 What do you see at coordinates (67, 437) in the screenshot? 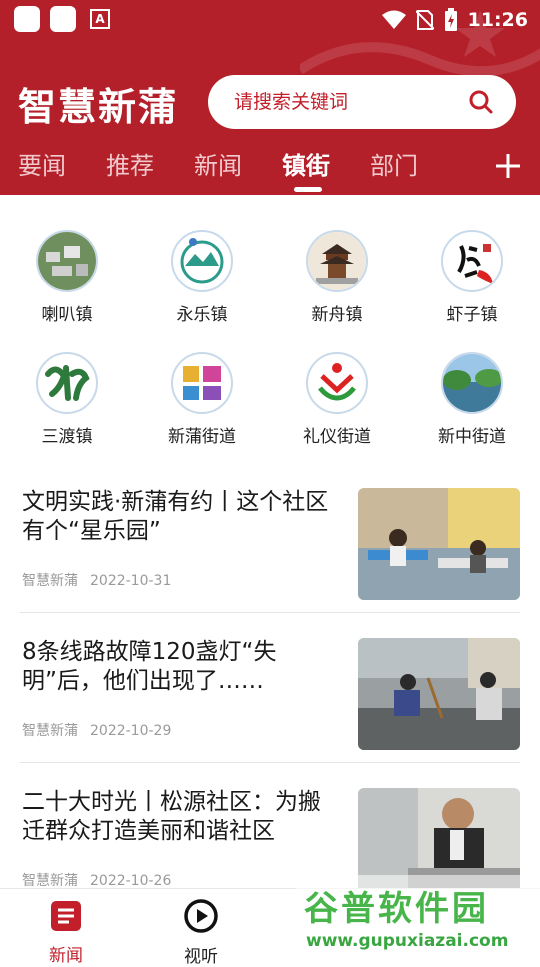
I see `town-label: 三渡镇` at bounding box center [67, 437].